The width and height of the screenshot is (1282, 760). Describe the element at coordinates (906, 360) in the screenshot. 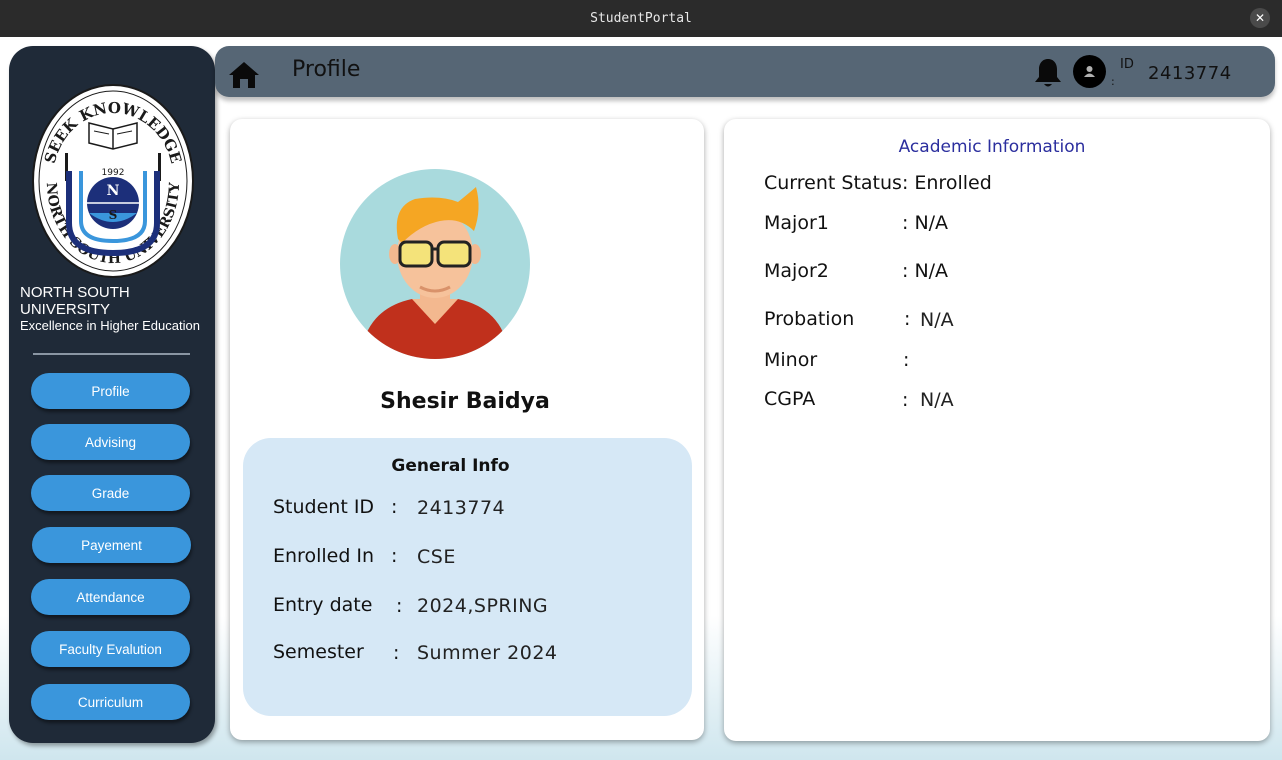

I see `minor-colon: :` at that location.